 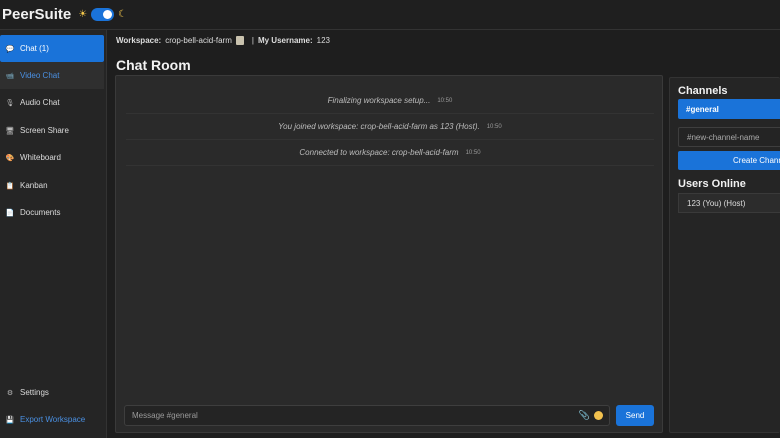 I want to click on sun-icon: ☀, so click(x=83, y=14).